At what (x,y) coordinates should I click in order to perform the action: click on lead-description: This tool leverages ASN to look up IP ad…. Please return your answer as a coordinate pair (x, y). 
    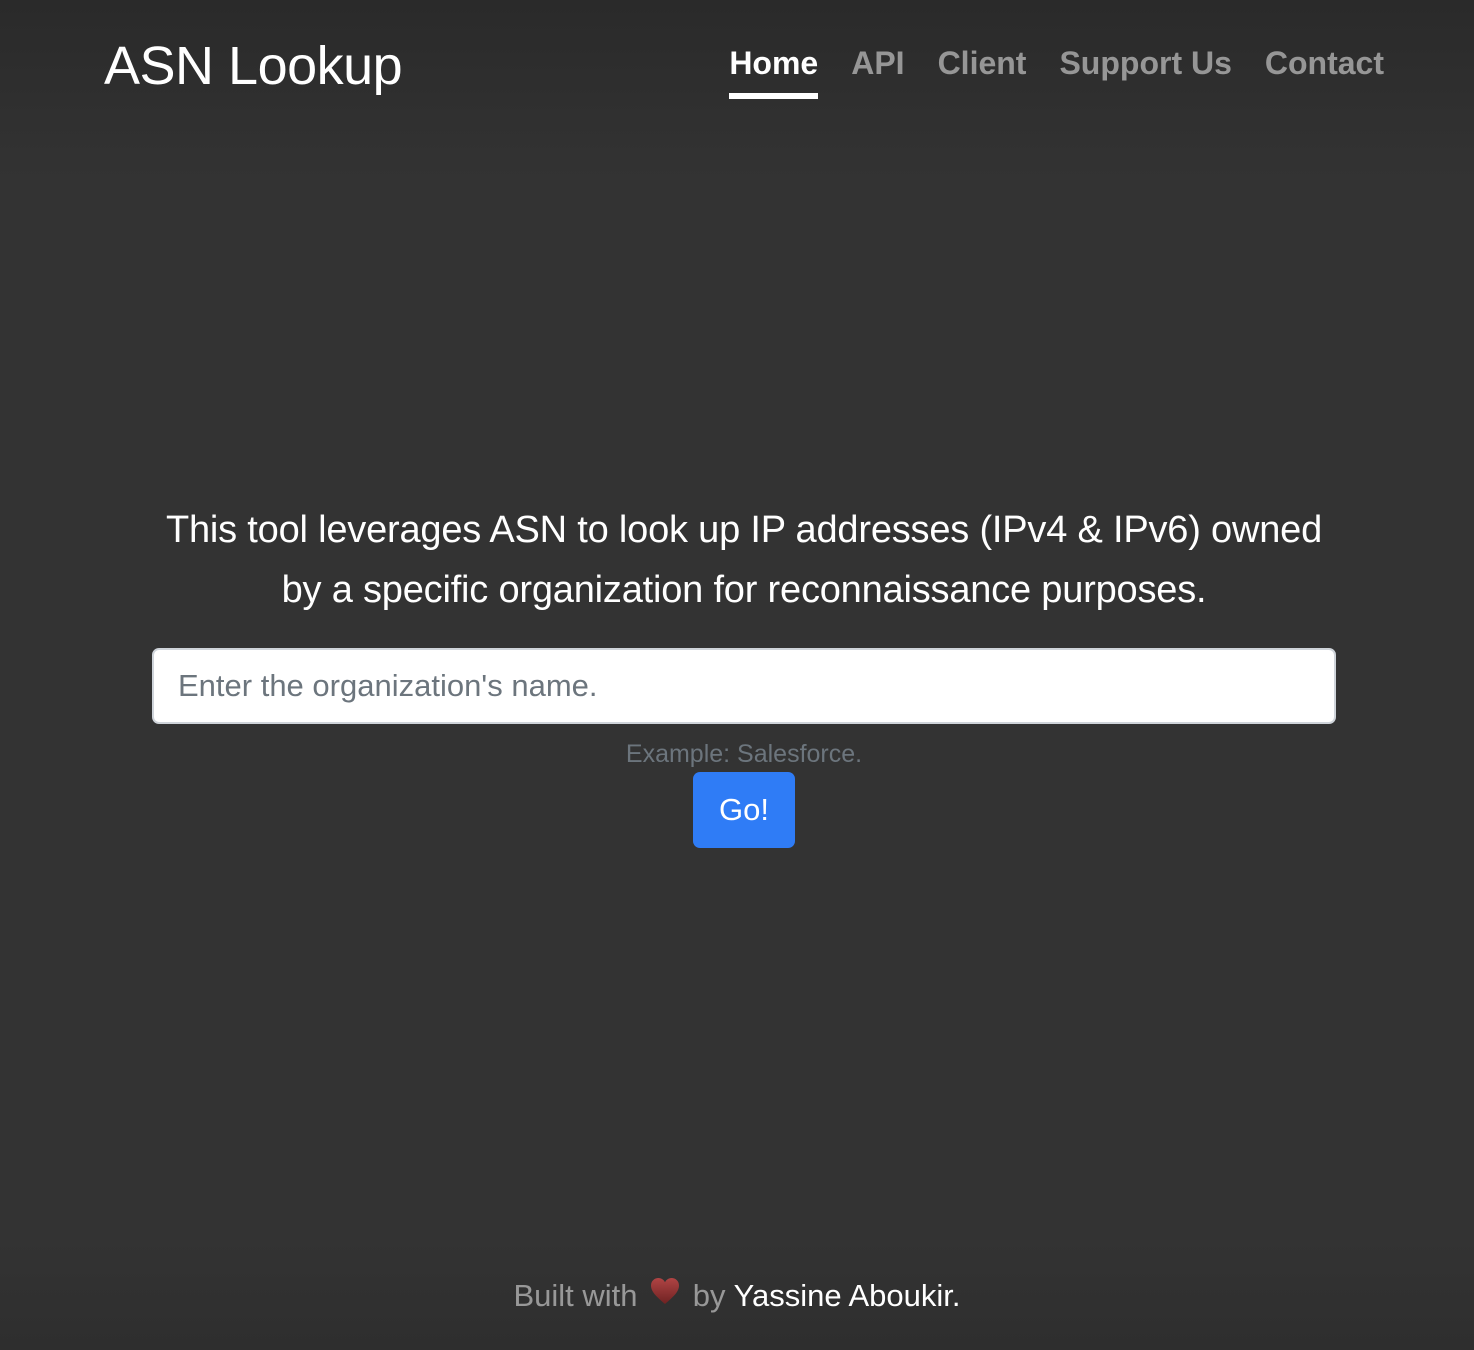
    Looking at the image, I should click on (744, 560).